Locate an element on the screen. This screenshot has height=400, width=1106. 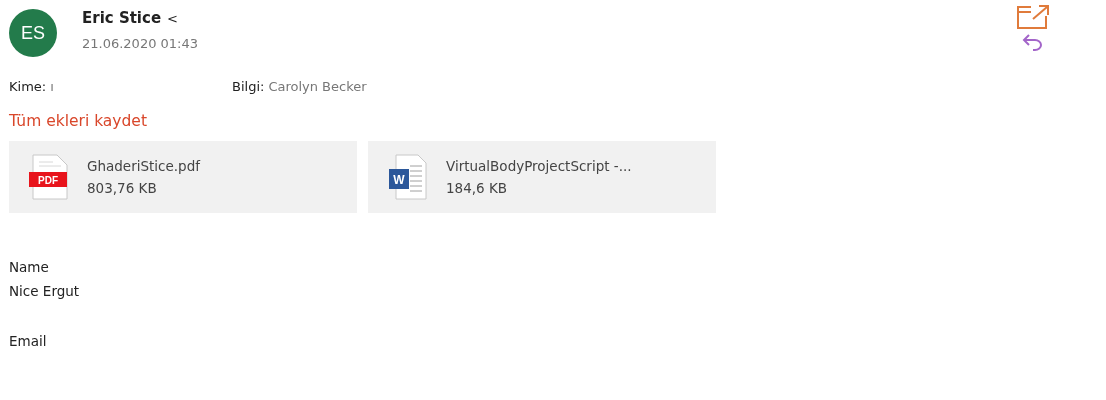
attachment-size: 184,6 KB is located at coordinates (477, 188).